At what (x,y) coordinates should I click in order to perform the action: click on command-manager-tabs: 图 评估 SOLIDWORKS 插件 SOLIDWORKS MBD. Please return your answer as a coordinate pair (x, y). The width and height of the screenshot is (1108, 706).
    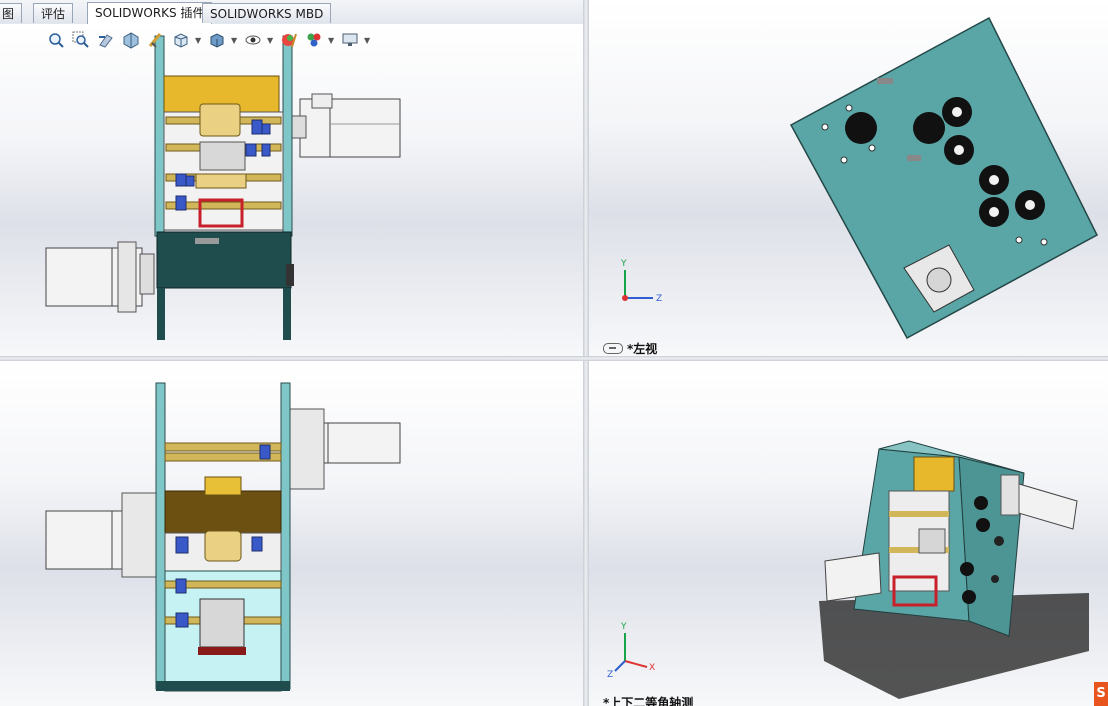
    Looking at the image, I should click on (295, 12).